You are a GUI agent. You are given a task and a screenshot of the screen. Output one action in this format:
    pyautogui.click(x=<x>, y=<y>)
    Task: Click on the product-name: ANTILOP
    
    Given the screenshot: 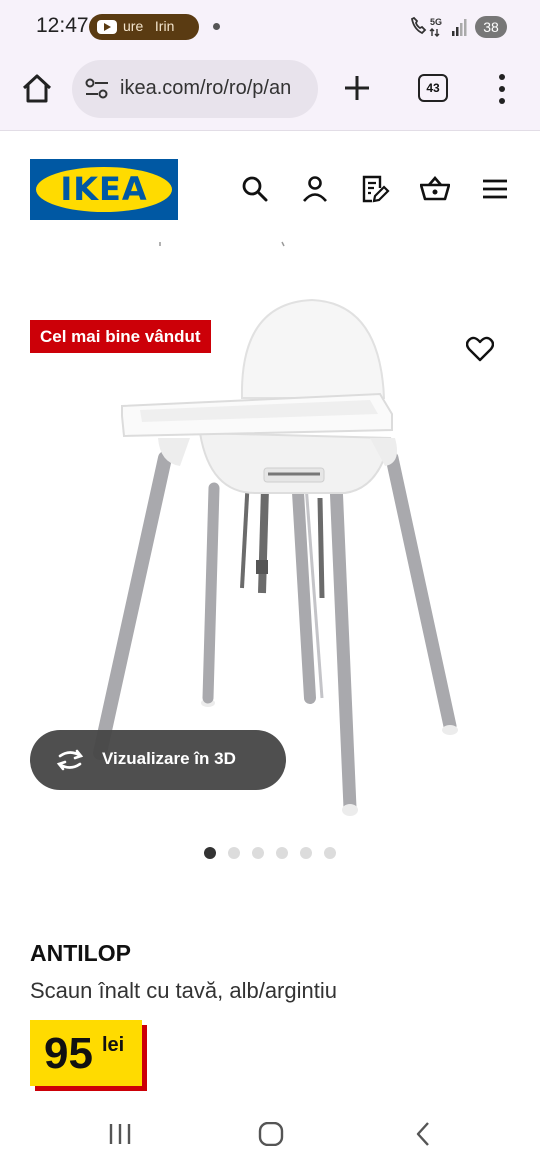 What is the action you would take?
    pyautogui.click(x=80, y=953)
    